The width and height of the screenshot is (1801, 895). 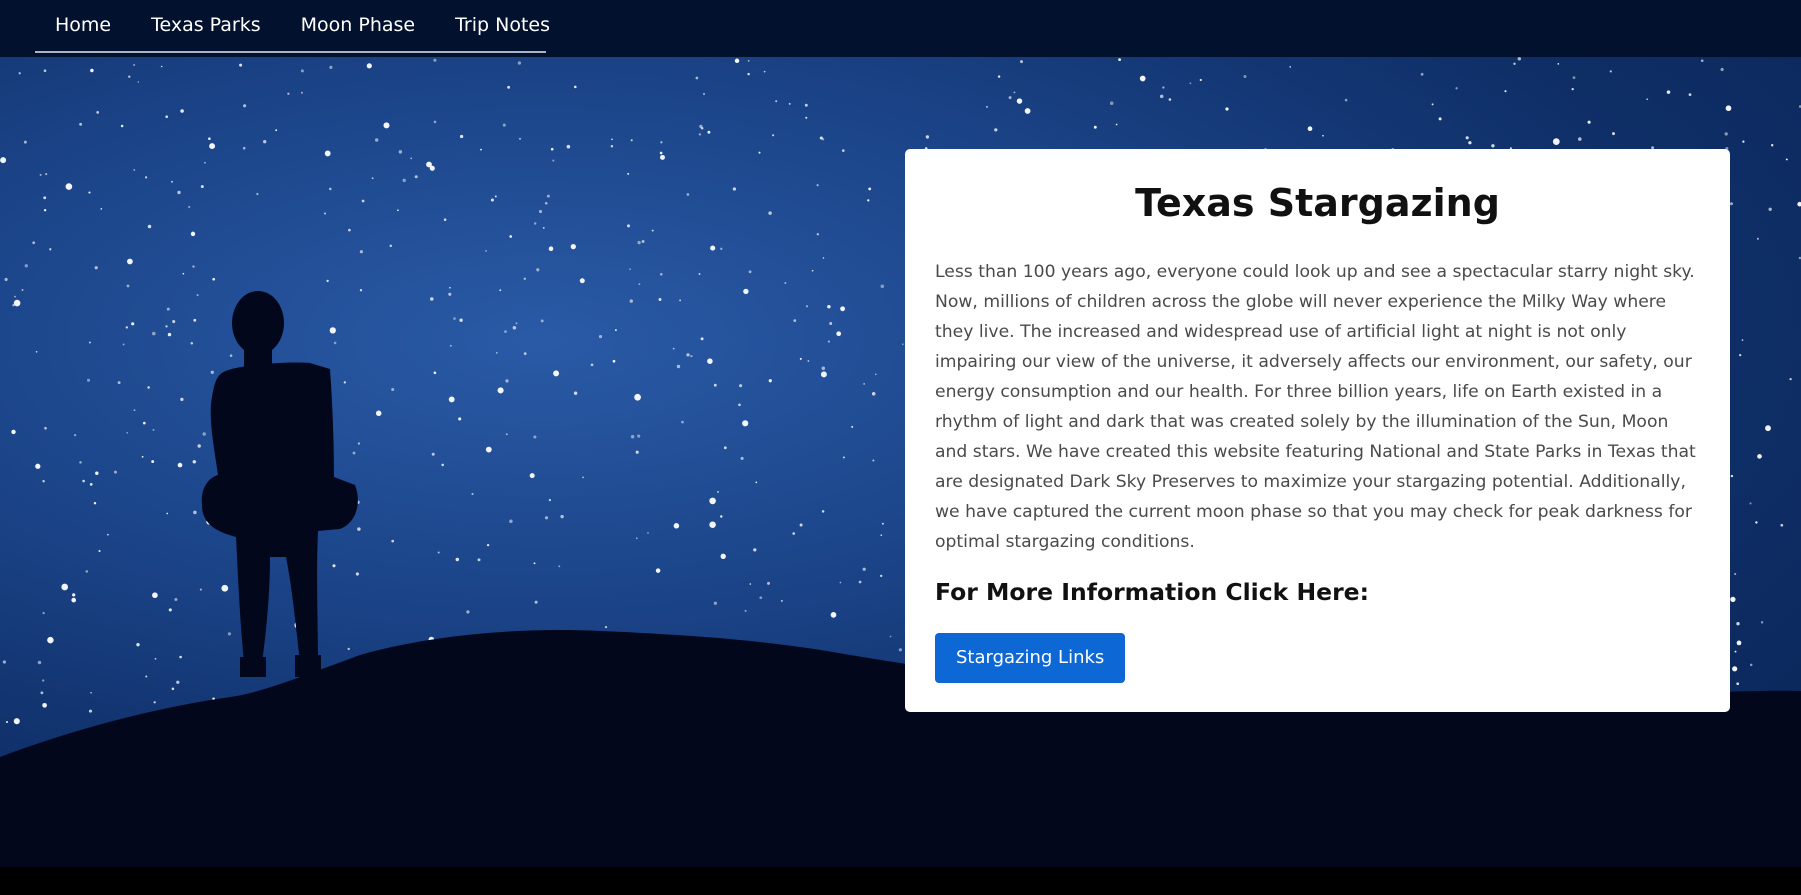 What do you see at coordinates (502, 25) in the screenshot?
I see `nav-item-trip-notes: Trip Notes` at bounding box center [502, 25].